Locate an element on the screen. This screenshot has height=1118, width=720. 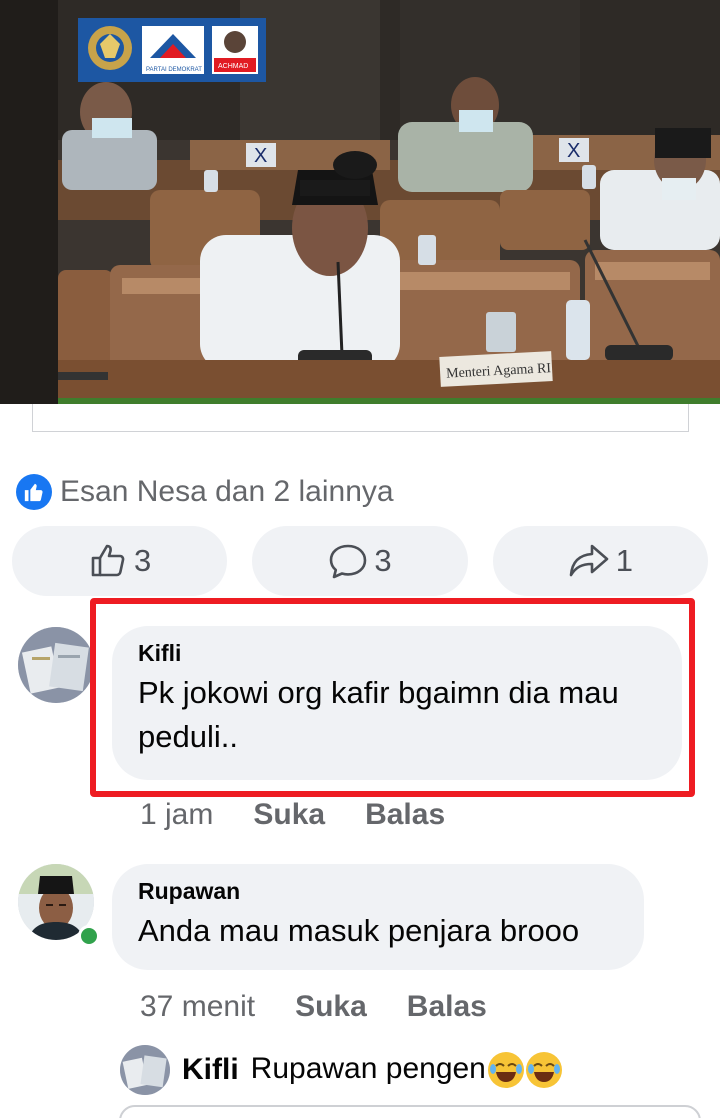
comment-meta: 1 jam Suka Balas is located at coordinates (292, 815).